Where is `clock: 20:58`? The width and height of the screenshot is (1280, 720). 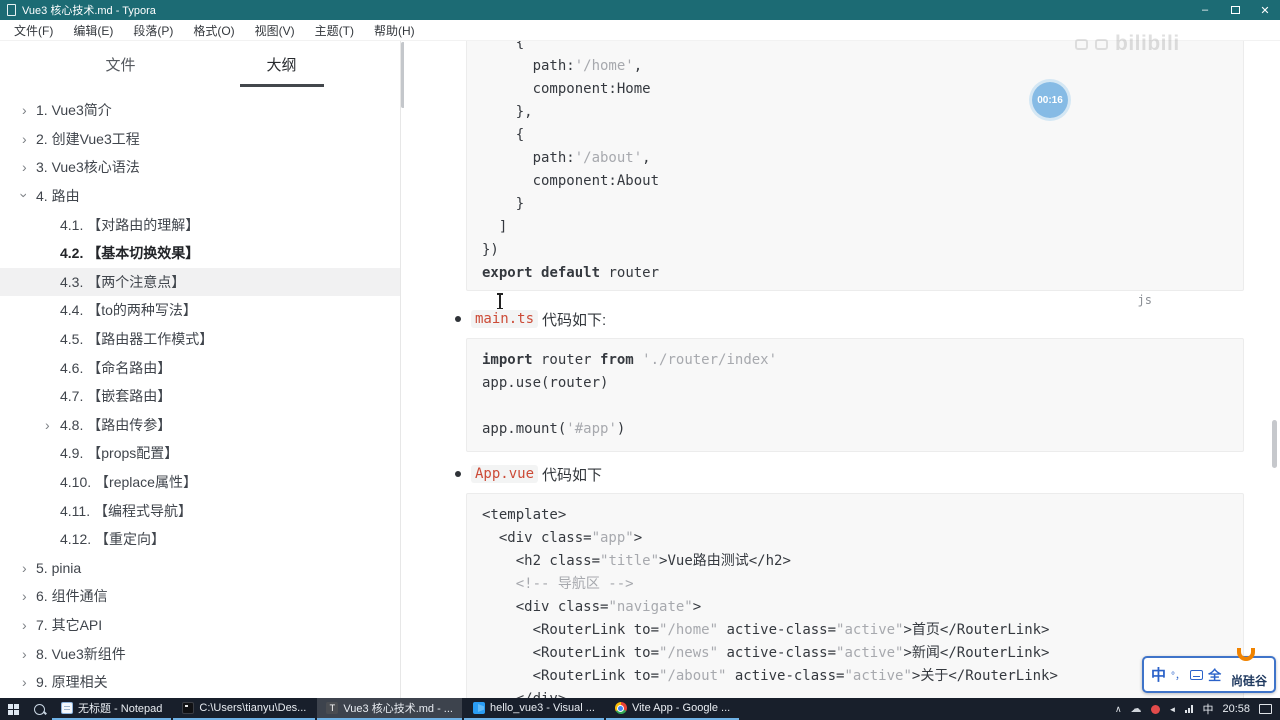 clock: 20:58 is located at coordinates (1236, 709).